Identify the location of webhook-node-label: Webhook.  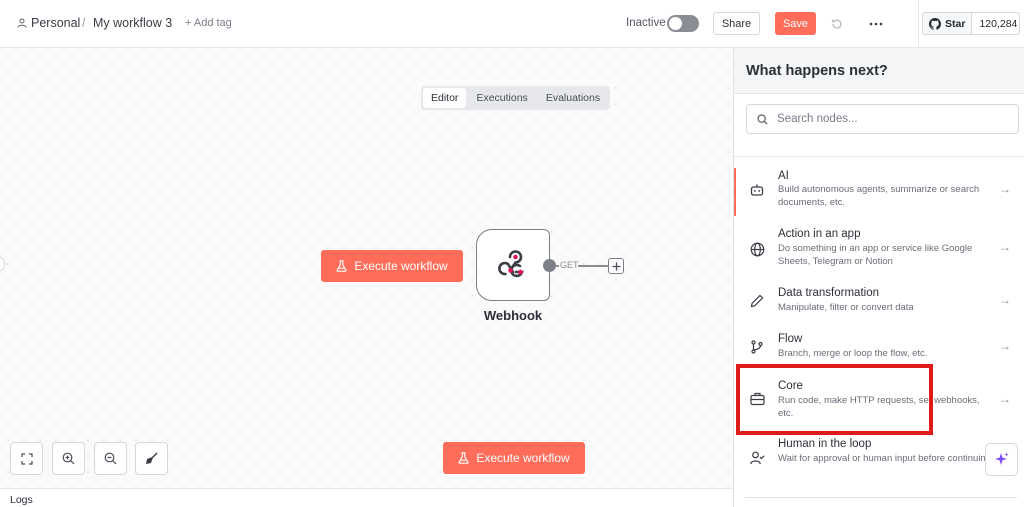
(513, 315).